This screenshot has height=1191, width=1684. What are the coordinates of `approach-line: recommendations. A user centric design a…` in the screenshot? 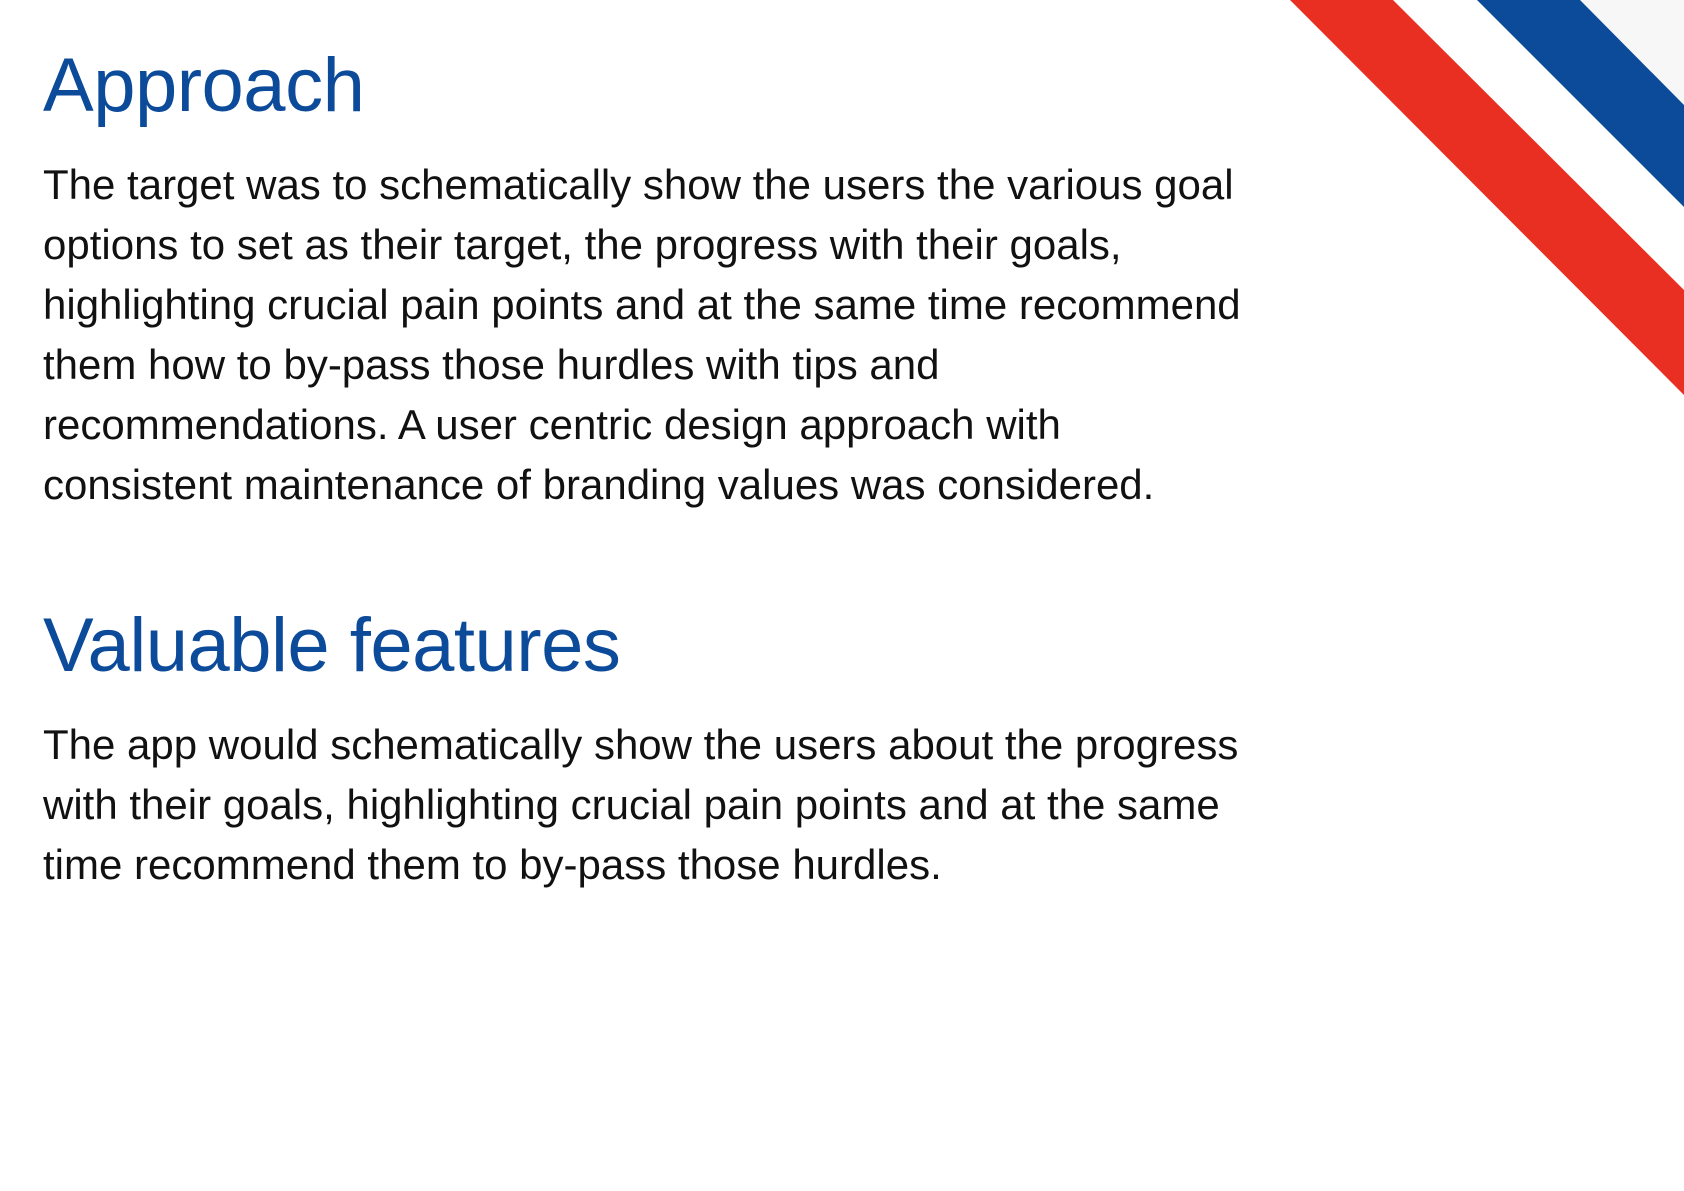 It's located at (552, 424).